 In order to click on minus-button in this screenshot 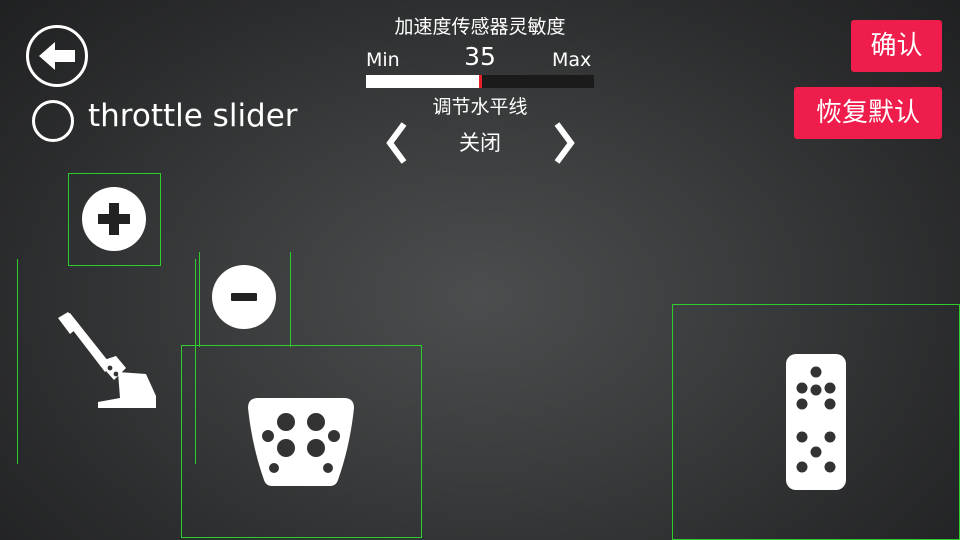, I will do `click(244, 297)`.